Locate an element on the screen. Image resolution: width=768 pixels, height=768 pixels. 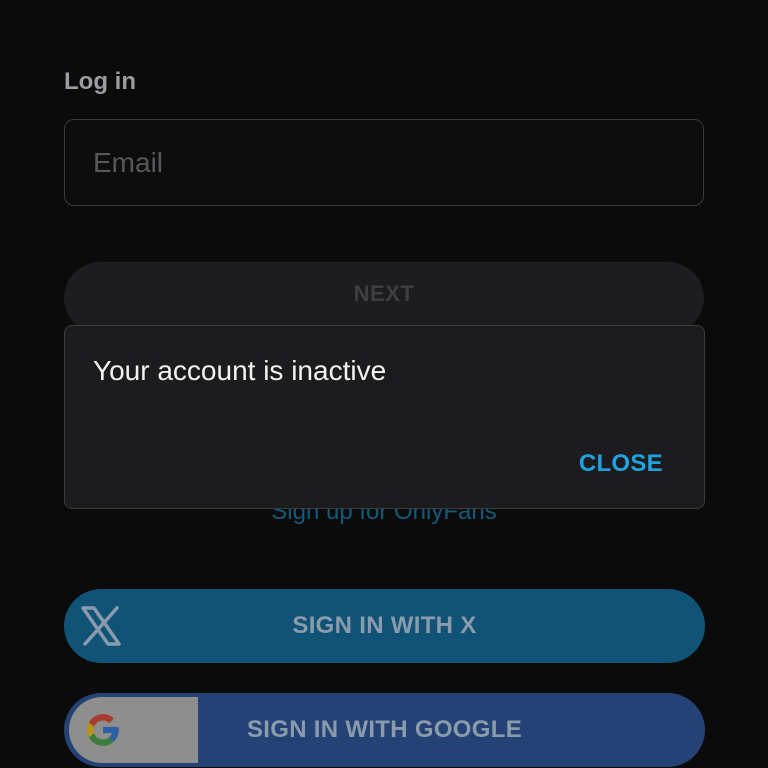
email-field is located at coordinates (384, 162).